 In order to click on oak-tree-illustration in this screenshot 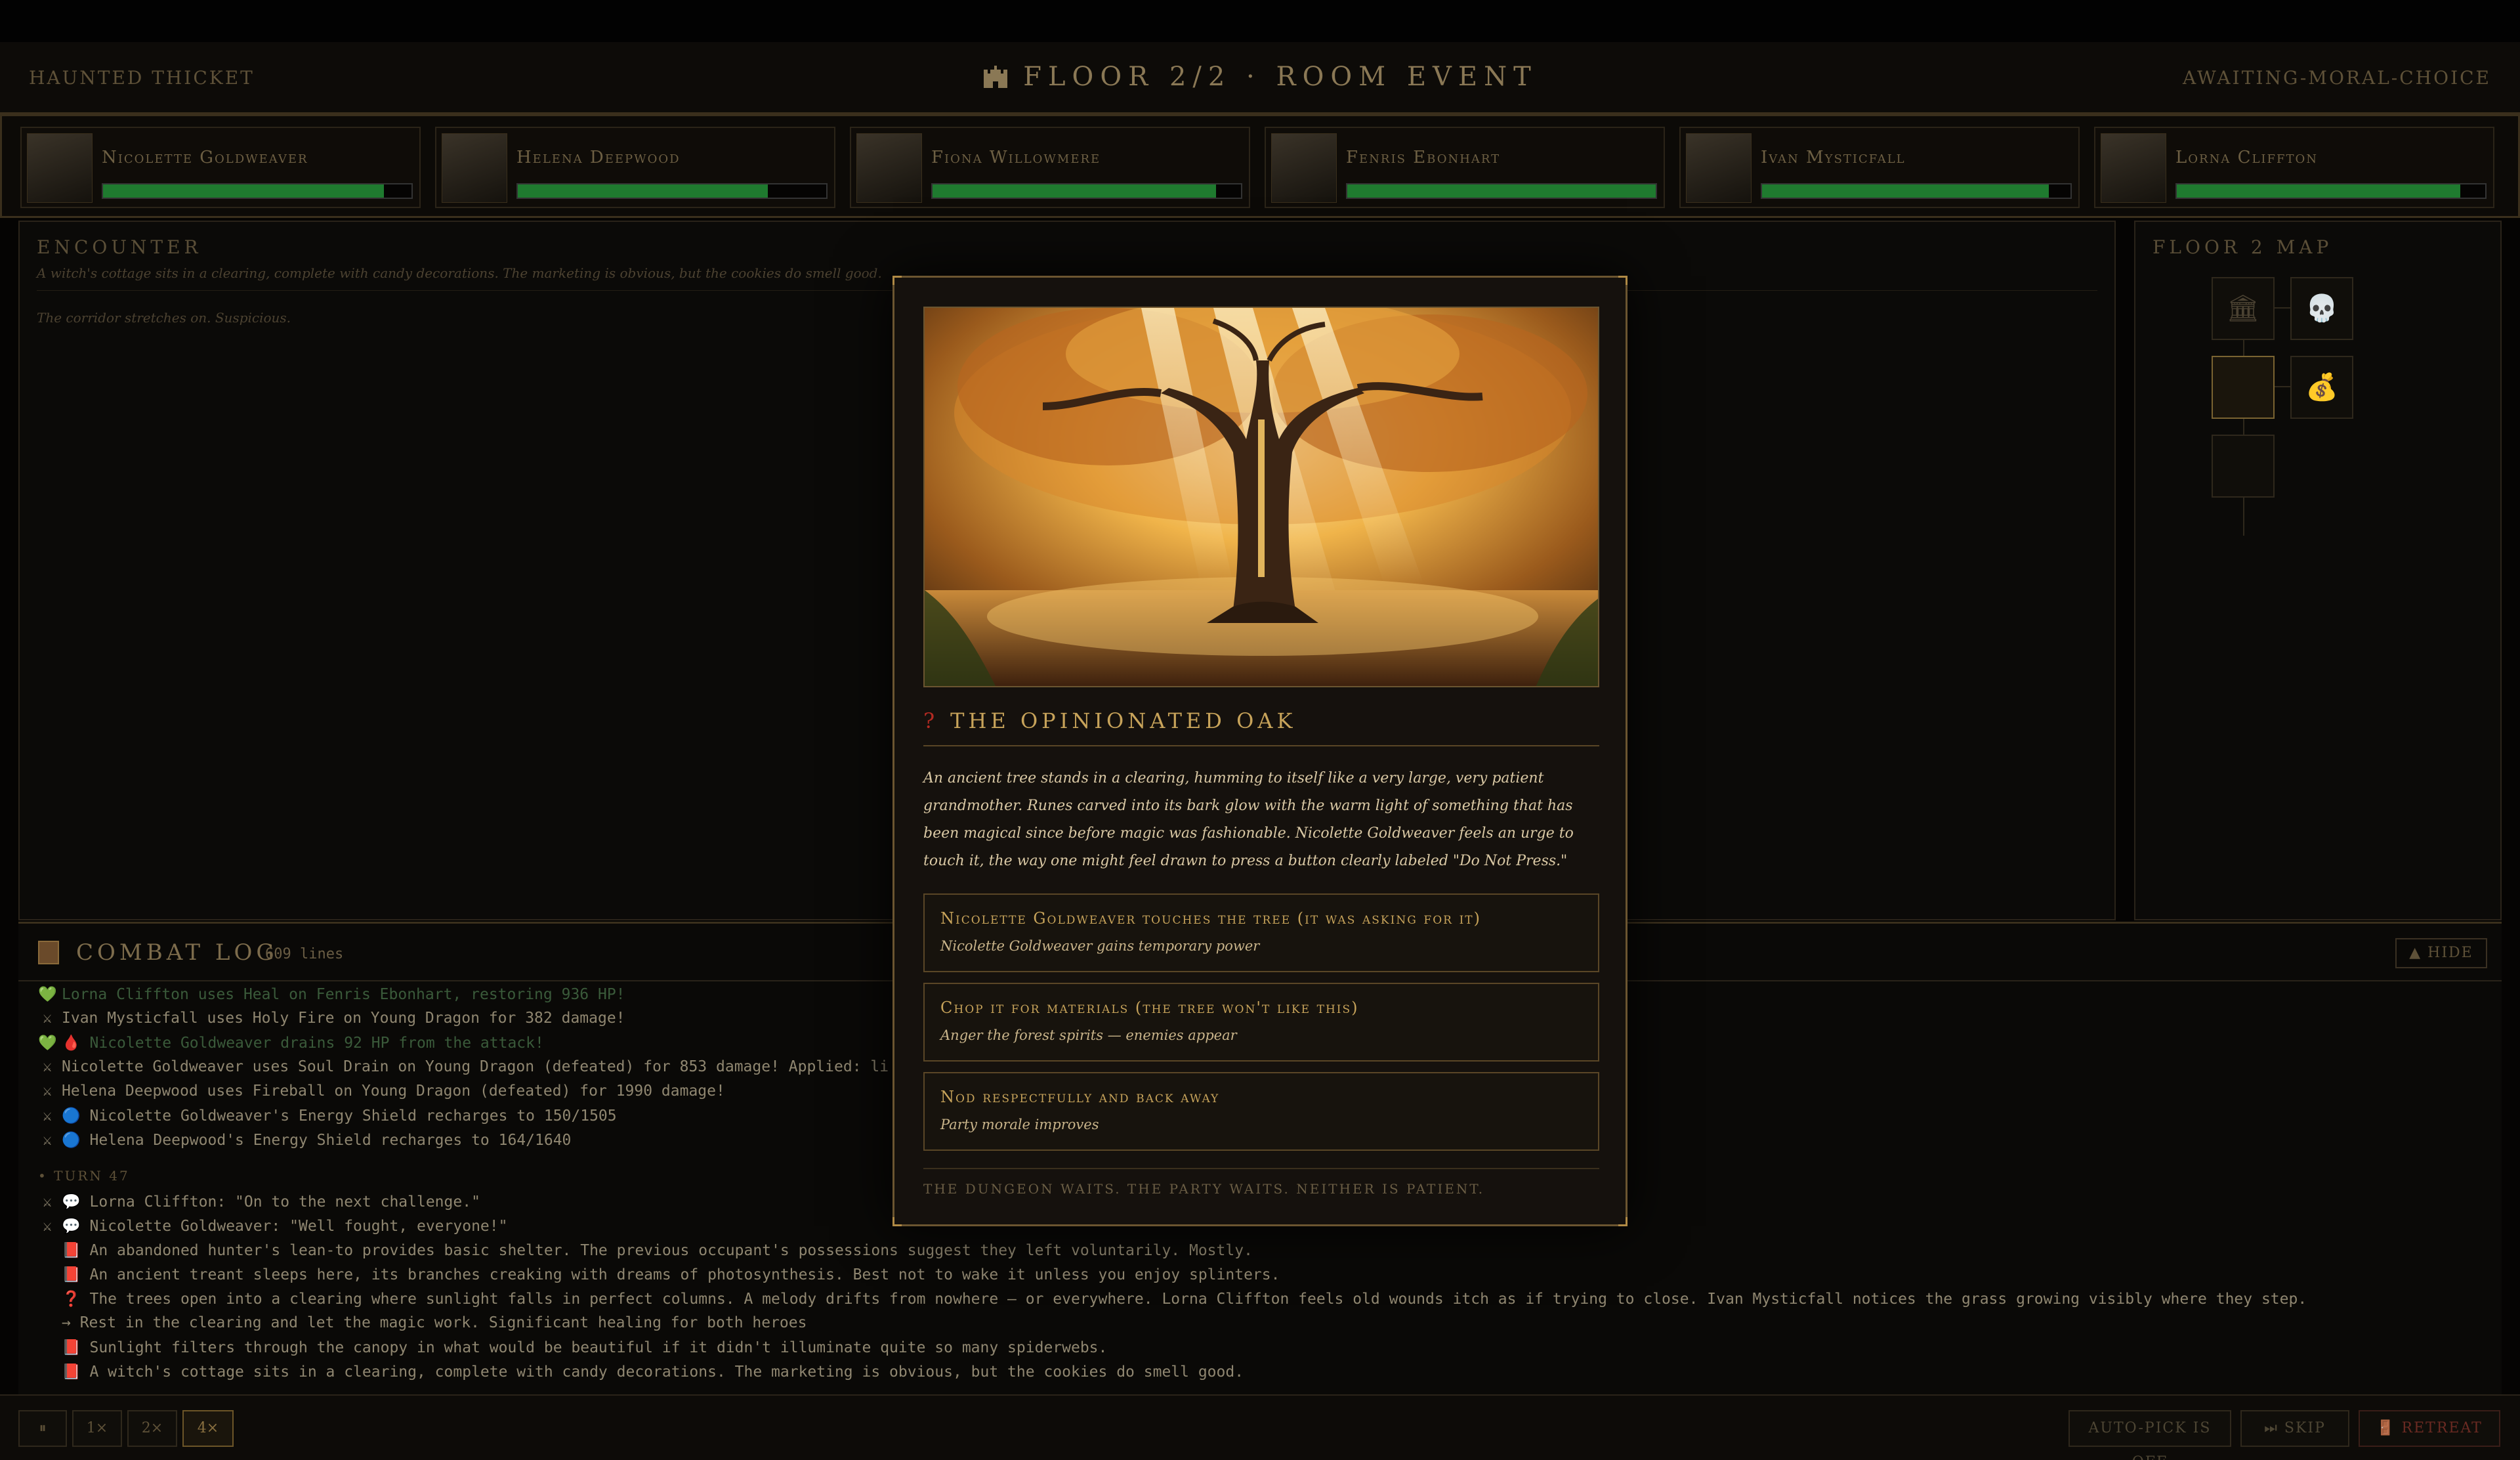, I will do `click(1261, 497)`.